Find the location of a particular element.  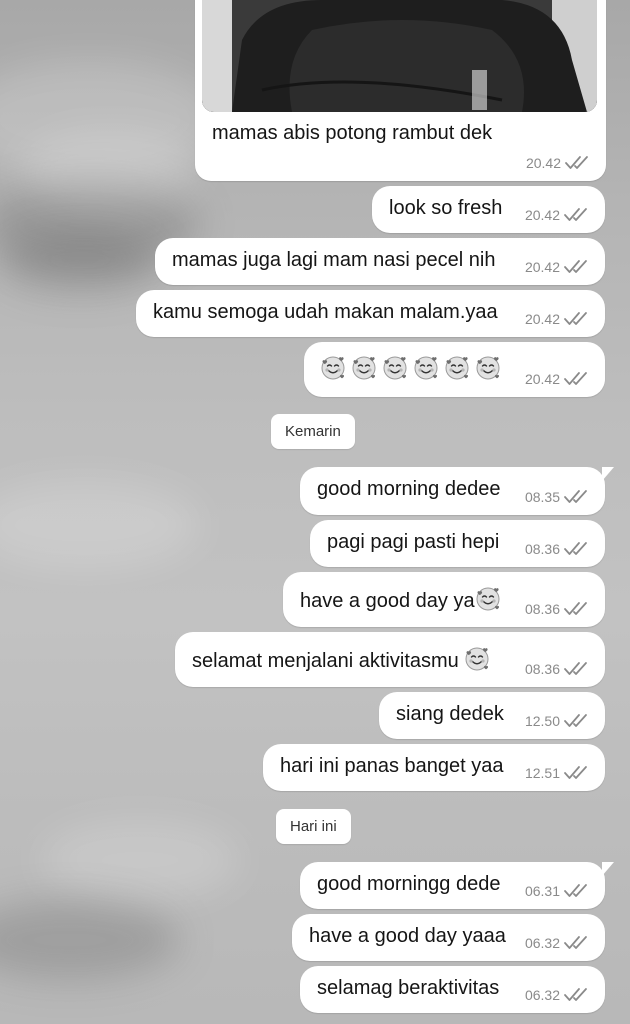

message-bubble: have a good day yaaa 06.32 is located at coordinates (448, 937).